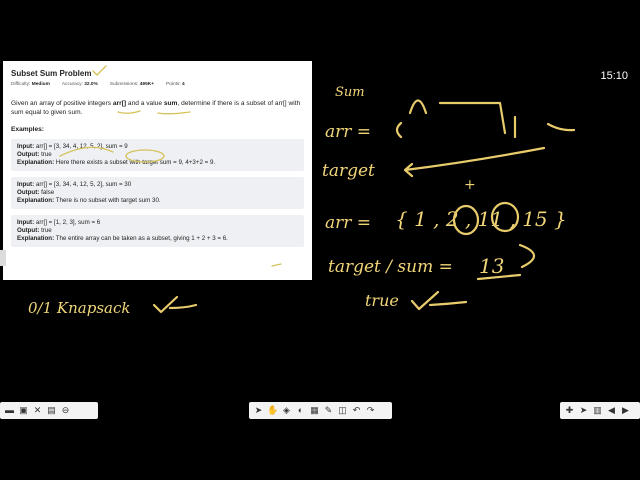 This screenshot has width=640, height=480. Describe the element at coordinates (328, 410) in the screenshot. I see `pen-icon: ✎` at that location.